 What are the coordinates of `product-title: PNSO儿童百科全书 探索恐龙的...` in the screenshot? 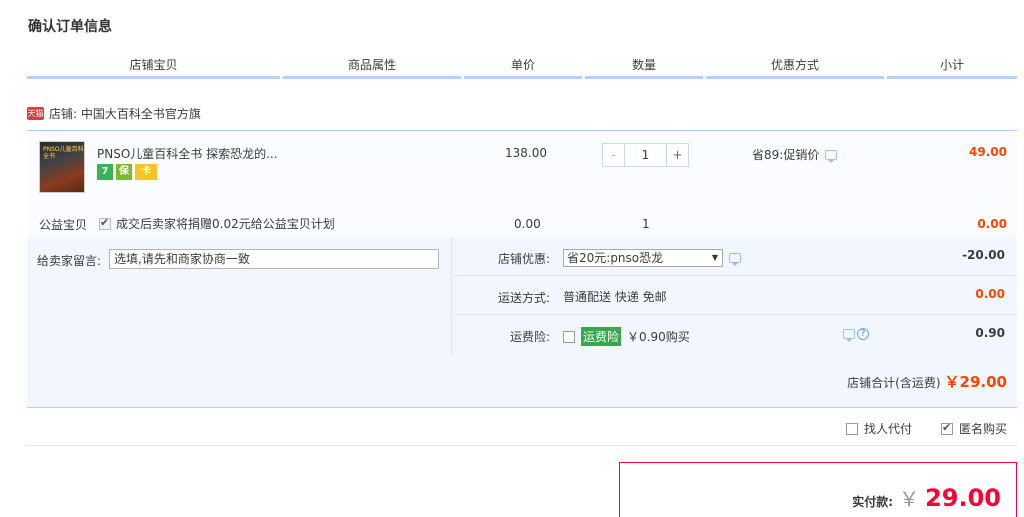 It's located at (187, 153).